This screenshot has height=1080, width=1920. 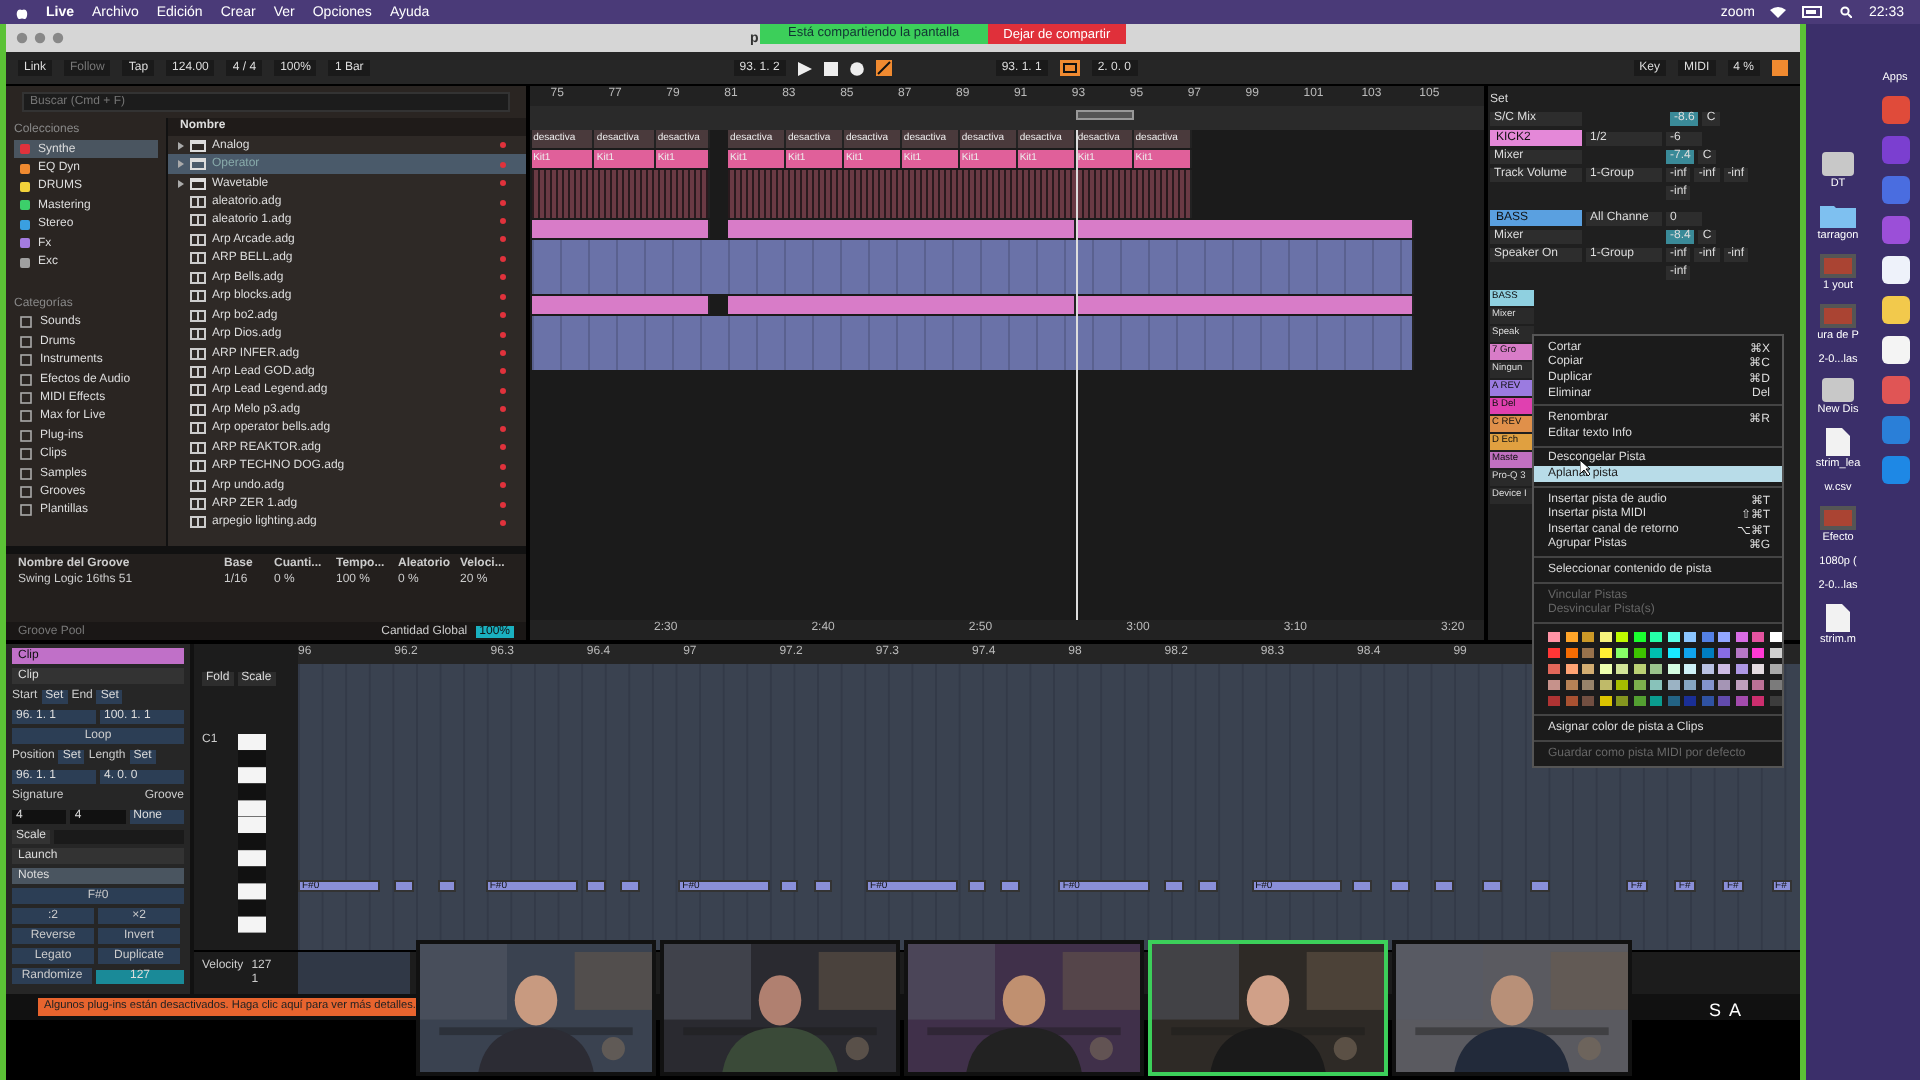 I want to click on record-icon, so click(x=856, y=68).